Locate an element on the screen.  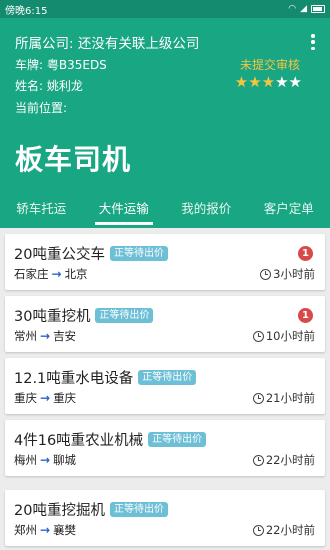
order-route: 梅州 → 聊城 is located at coordinates (45, 460).